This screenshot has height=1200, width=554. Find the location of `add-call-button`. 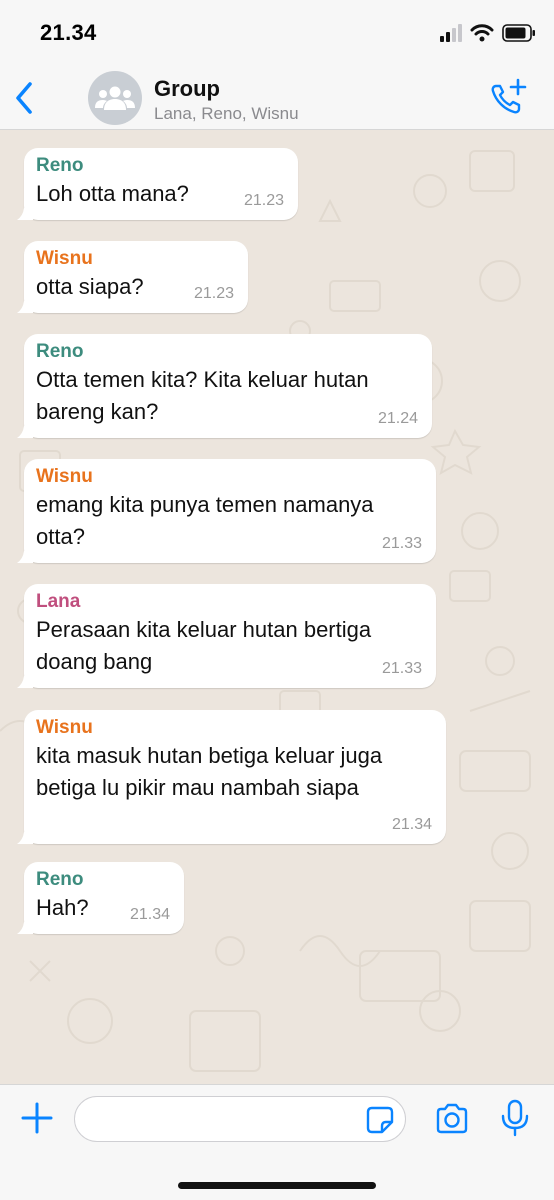

add-call-button is located at coordinates (508, 98).